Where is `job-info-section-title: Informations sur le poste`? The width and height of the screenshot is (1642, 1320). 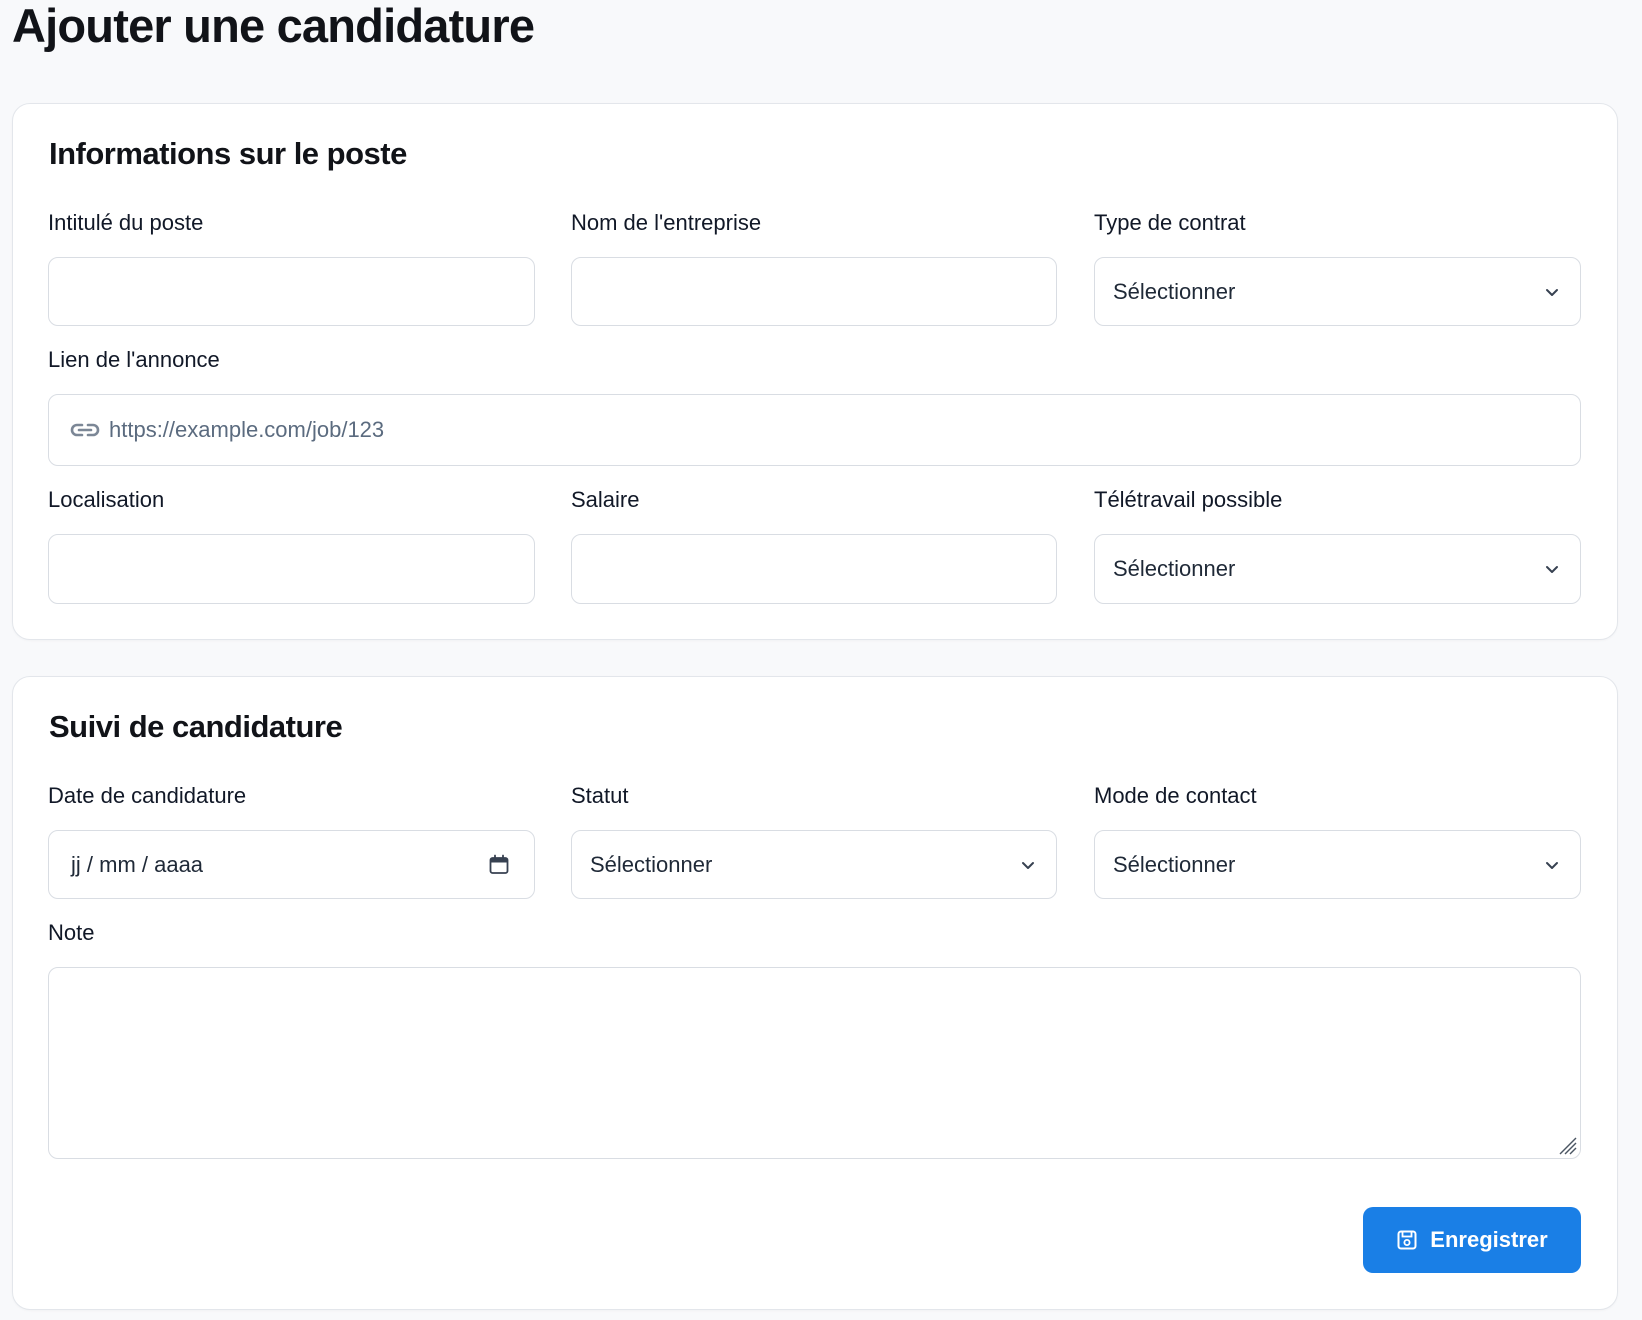
job-info-section-title: Informations sur le poste is located at coordinates (228, 153).